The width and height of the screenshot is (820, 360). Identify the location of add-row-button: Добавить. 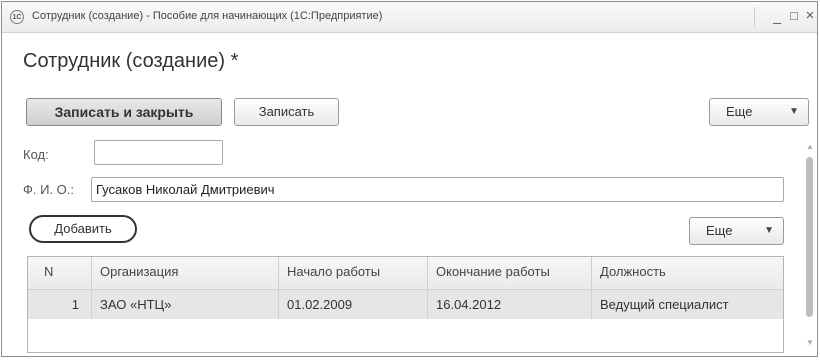
(83, 229).